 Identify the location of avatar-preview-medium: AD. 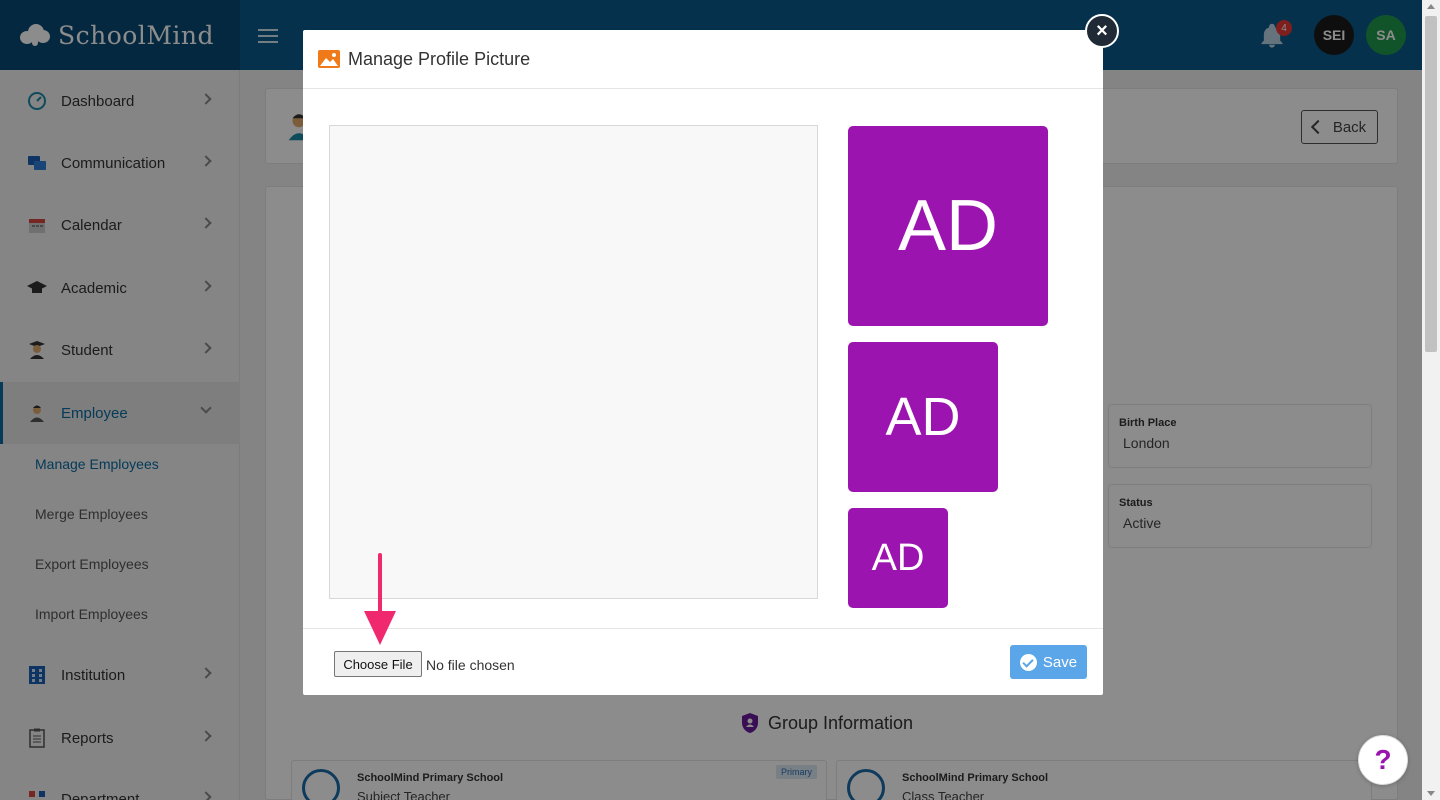
(923, 417).